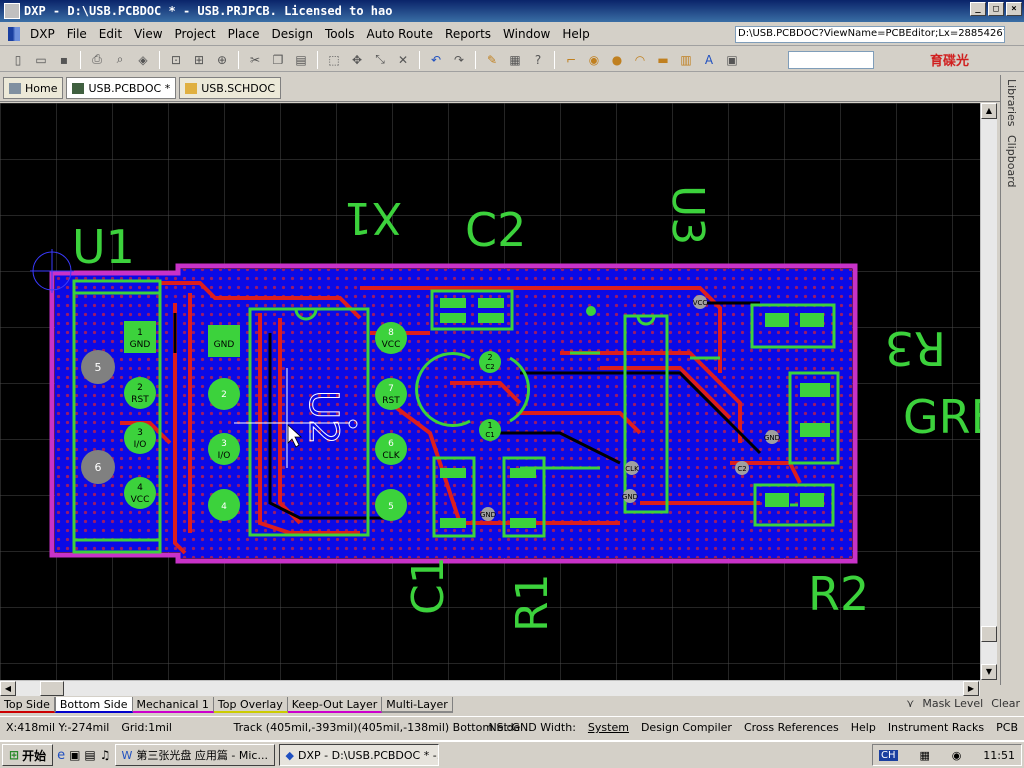 The height and width of the screenshot is (768, 1024). What do you see at coordinates (292, 34) in the screenshot?
I see `menu-design: Design` at bounding box center [292, 34].